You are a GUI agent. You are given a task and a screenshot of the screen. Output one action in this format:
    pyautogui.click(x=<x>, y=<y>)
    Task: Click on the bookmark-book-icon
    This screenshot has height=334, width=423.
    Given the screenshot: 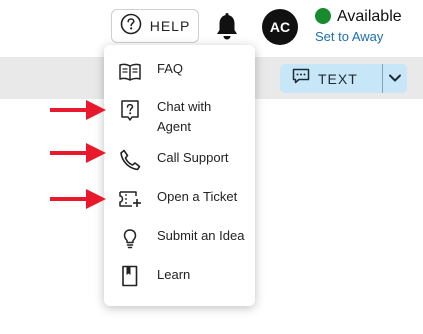 What is the action you would take?
    pyautogui.click(x=130, y=276)
    